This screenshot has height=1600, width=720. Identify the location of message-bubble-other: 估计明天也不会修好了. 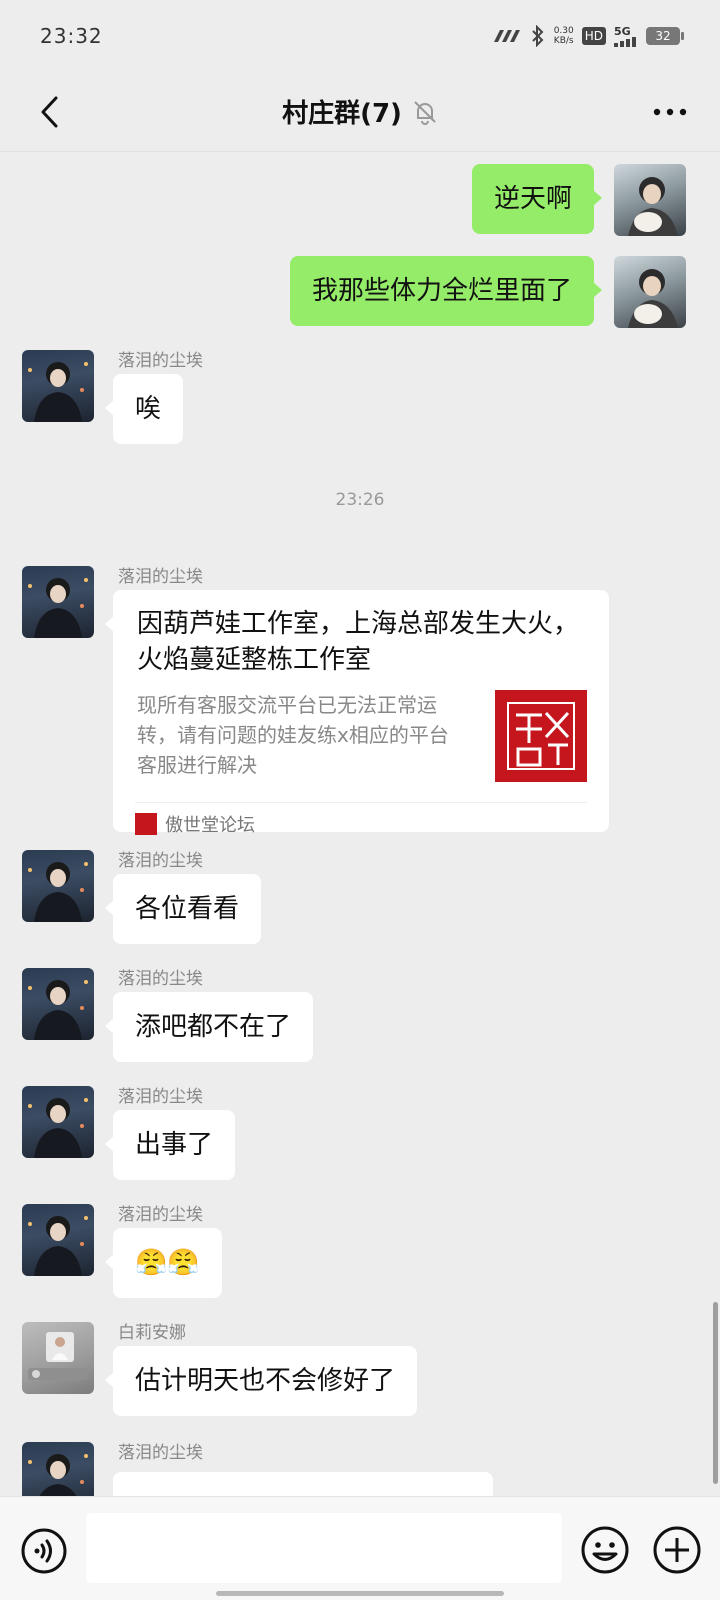
(261, 1381).